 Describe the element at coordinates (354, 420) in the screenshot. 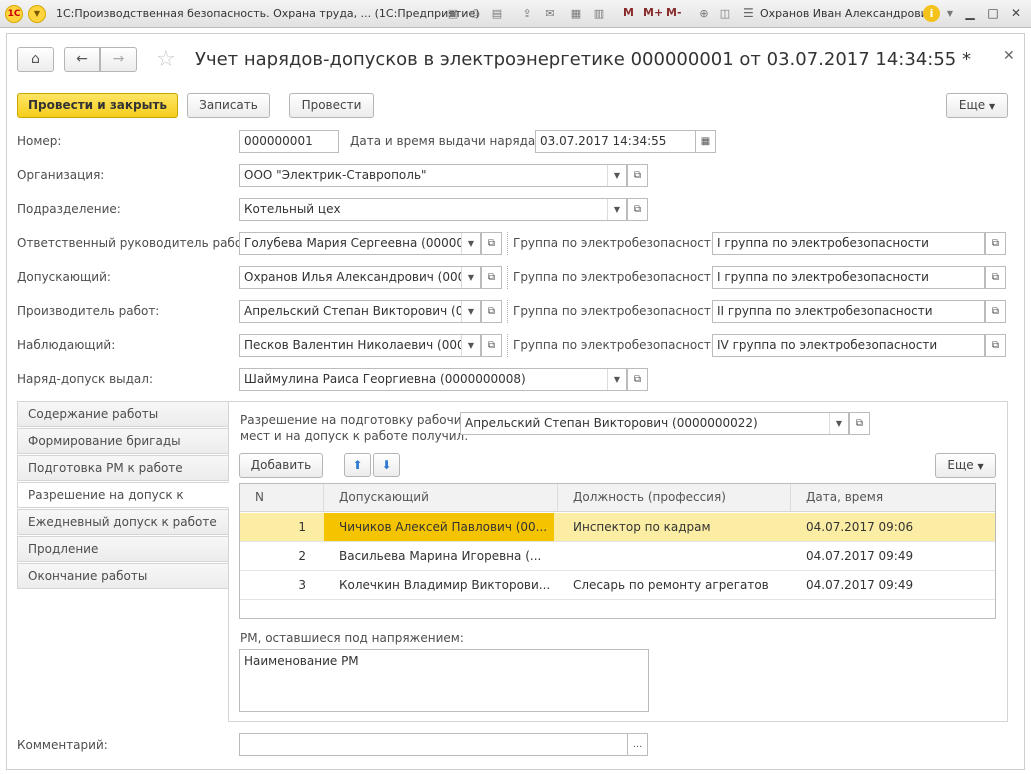

I see `permission-label-line1: Разрешение на подготовку рабочих` at that location.